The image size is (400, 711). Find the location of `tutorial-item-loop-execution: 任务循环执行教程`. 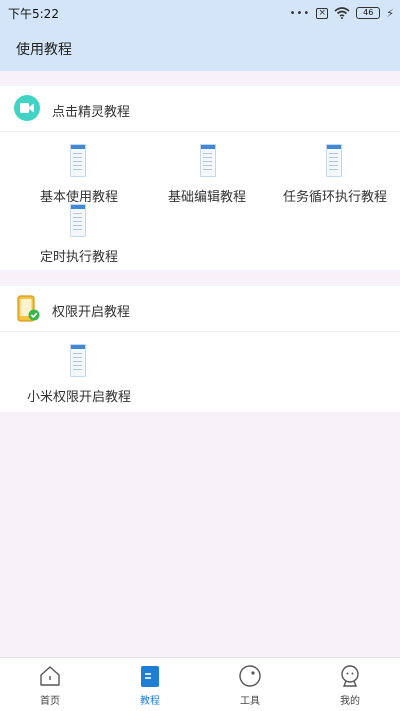

tutorial-item-loop-execution: 任务循环执行教程 is located at coordinates (337, 171).